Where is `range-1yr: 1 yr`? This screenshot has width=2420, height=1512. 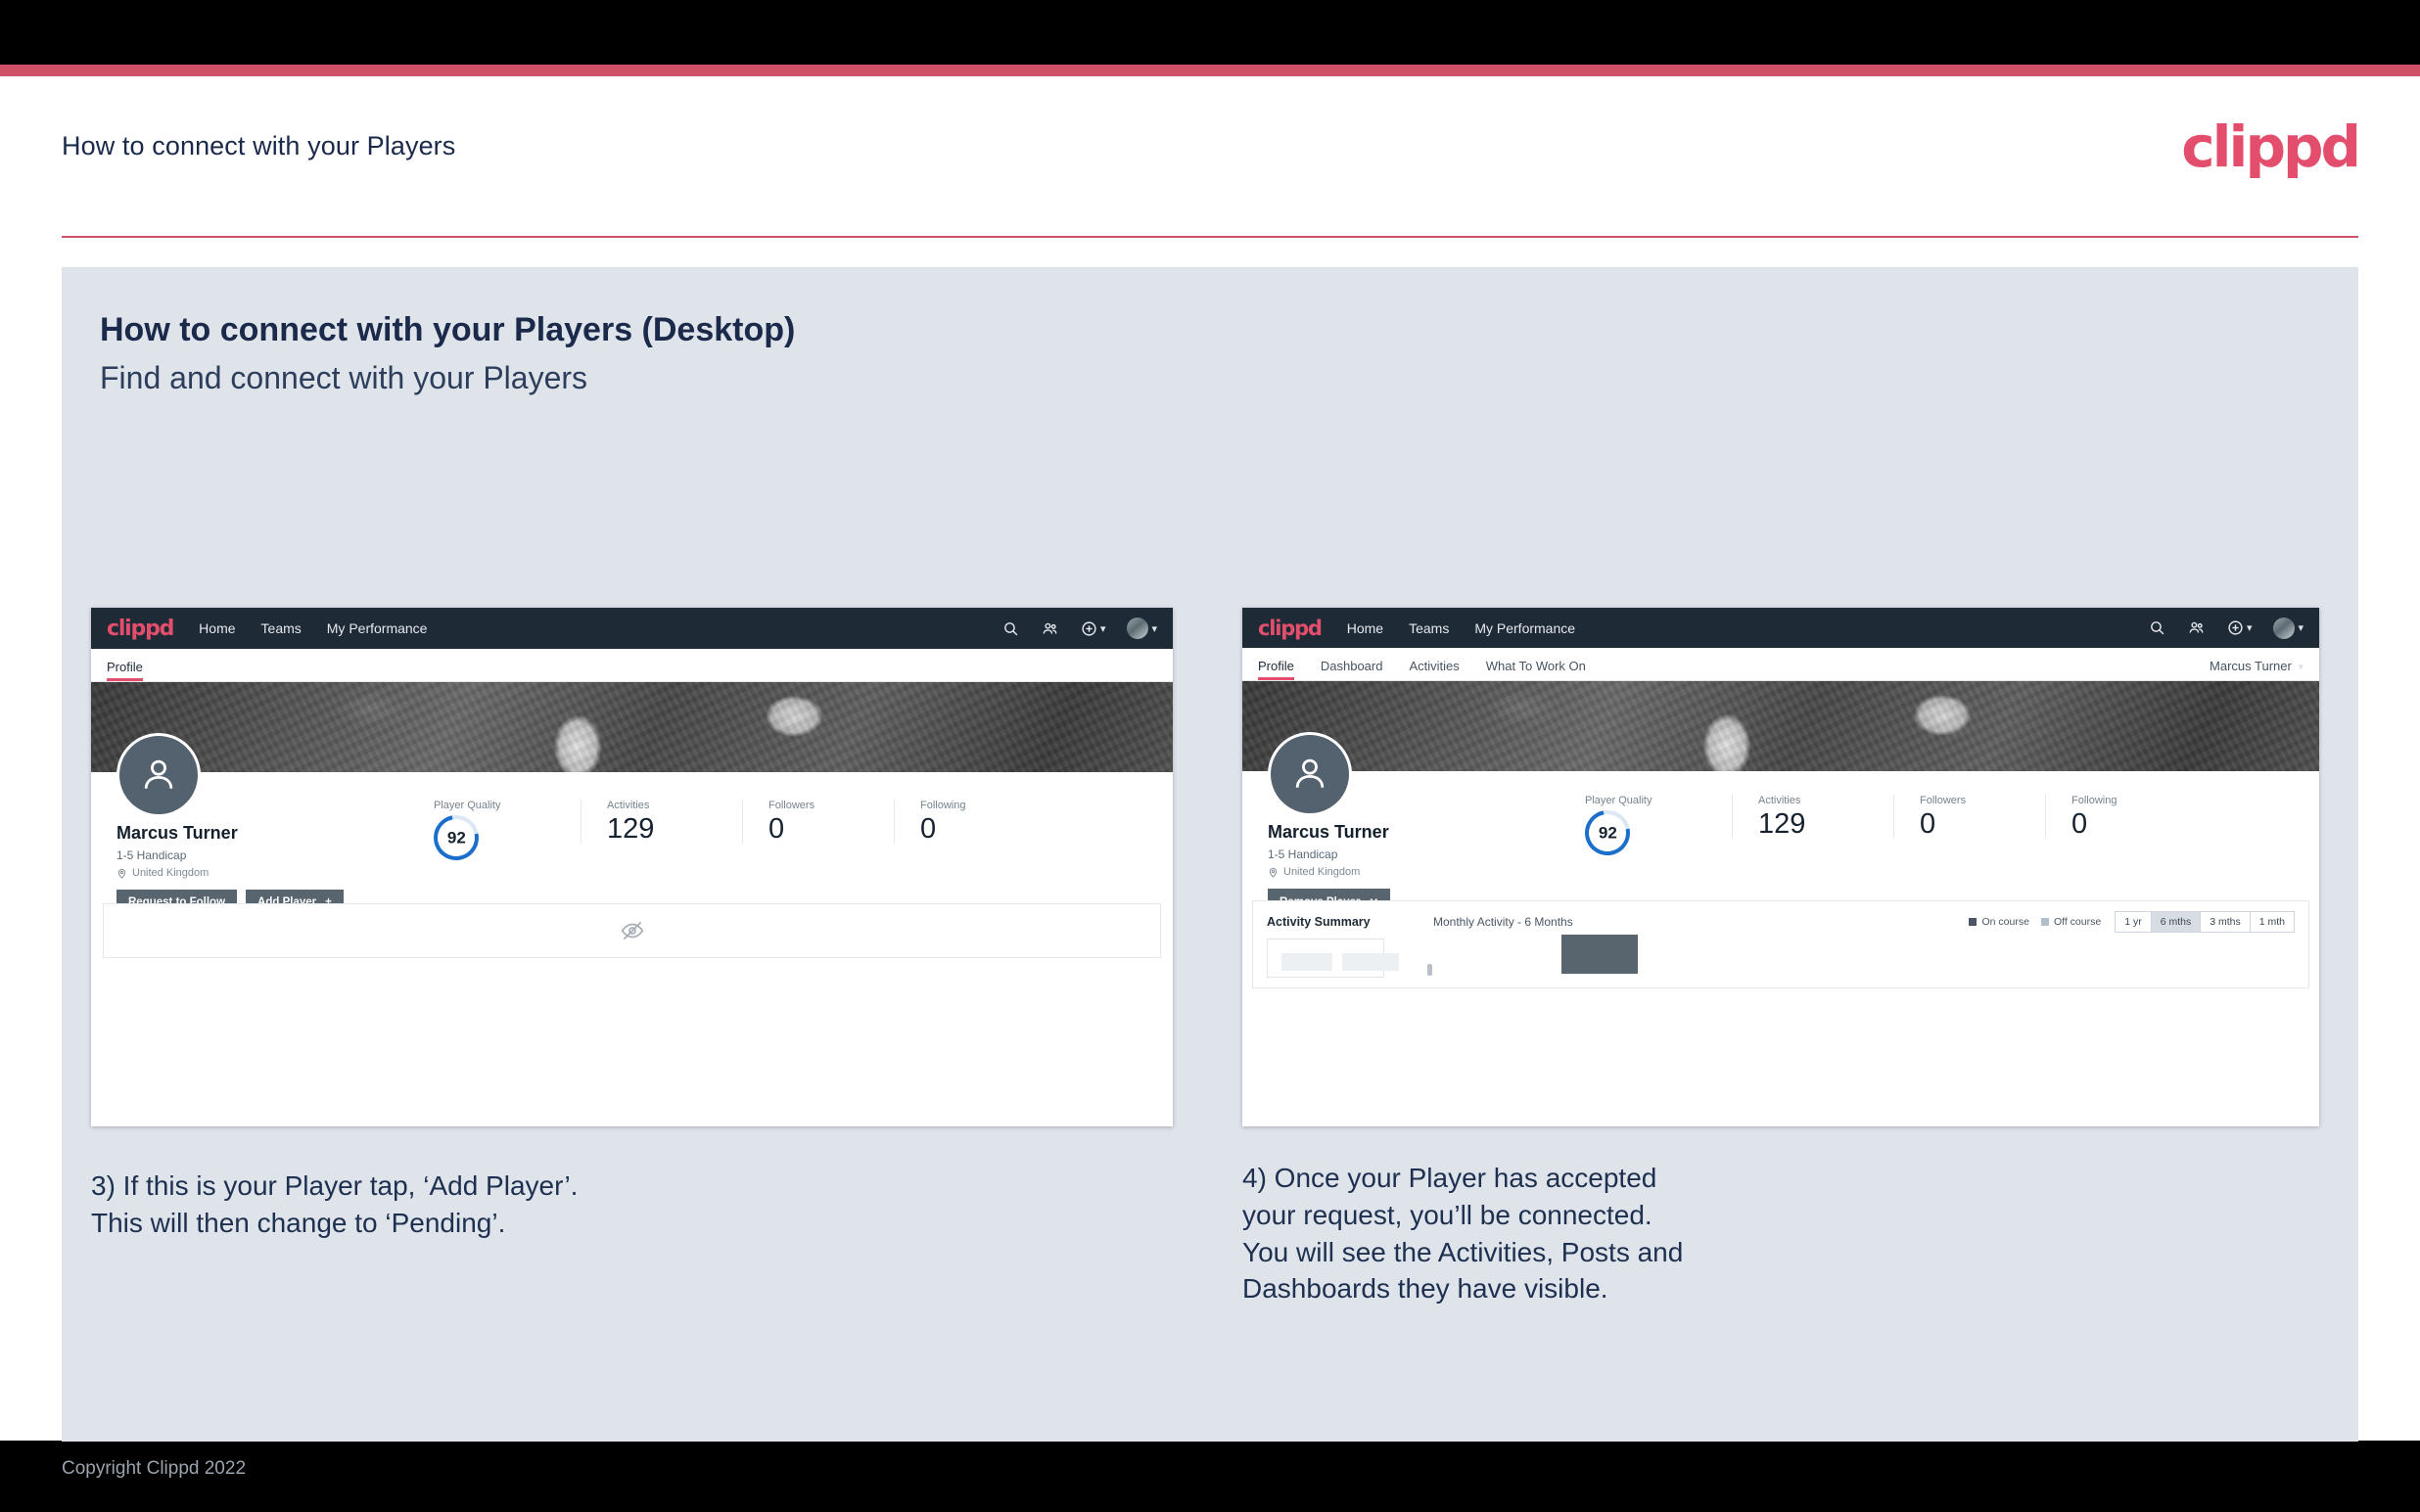
range-1yr: 1 yr is located at coordinates (2133, 922).